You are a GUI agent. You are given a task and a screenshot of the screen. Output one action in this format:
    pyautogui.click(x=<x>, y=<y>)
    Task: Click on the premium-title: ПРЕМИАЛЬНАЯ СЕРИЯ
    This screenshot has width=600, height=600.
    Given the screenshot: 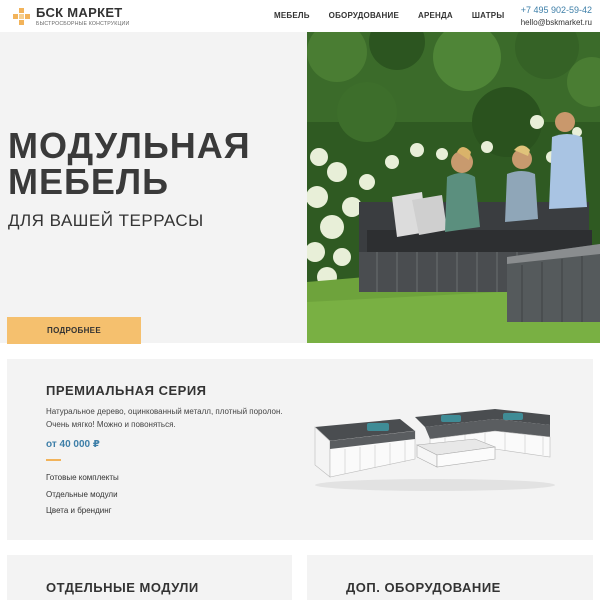 What is the action you would take?
    pyautogui.click(x=126, y=390)
    